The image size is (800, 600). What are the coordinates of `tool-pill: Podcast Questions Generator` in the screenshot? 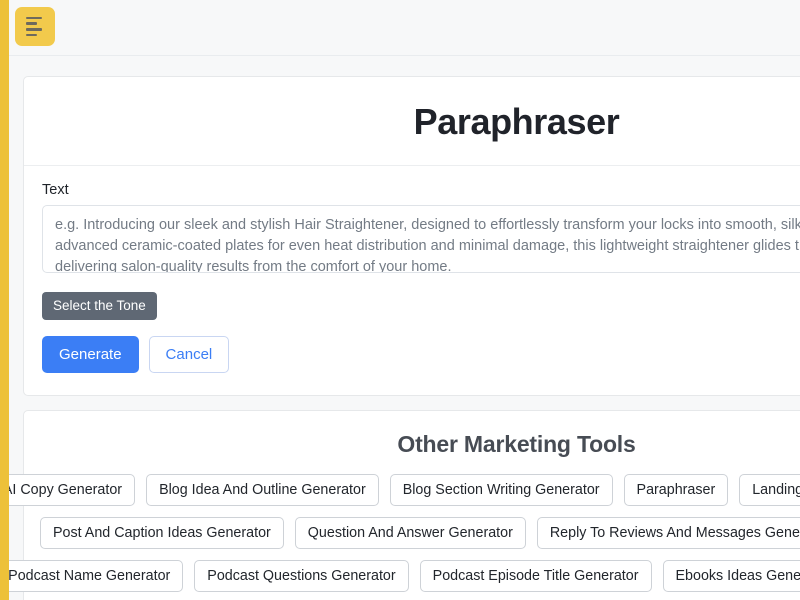 It's located at (301, 576).